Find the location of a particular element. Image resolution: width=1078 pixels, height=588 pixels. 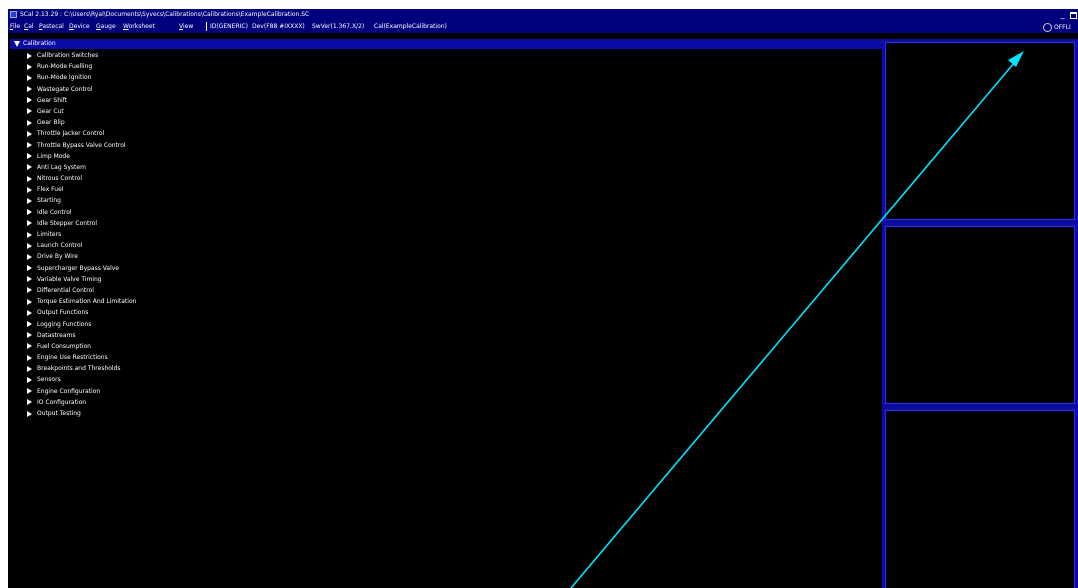

menu-device: Device is located at coordinates (79, 26).